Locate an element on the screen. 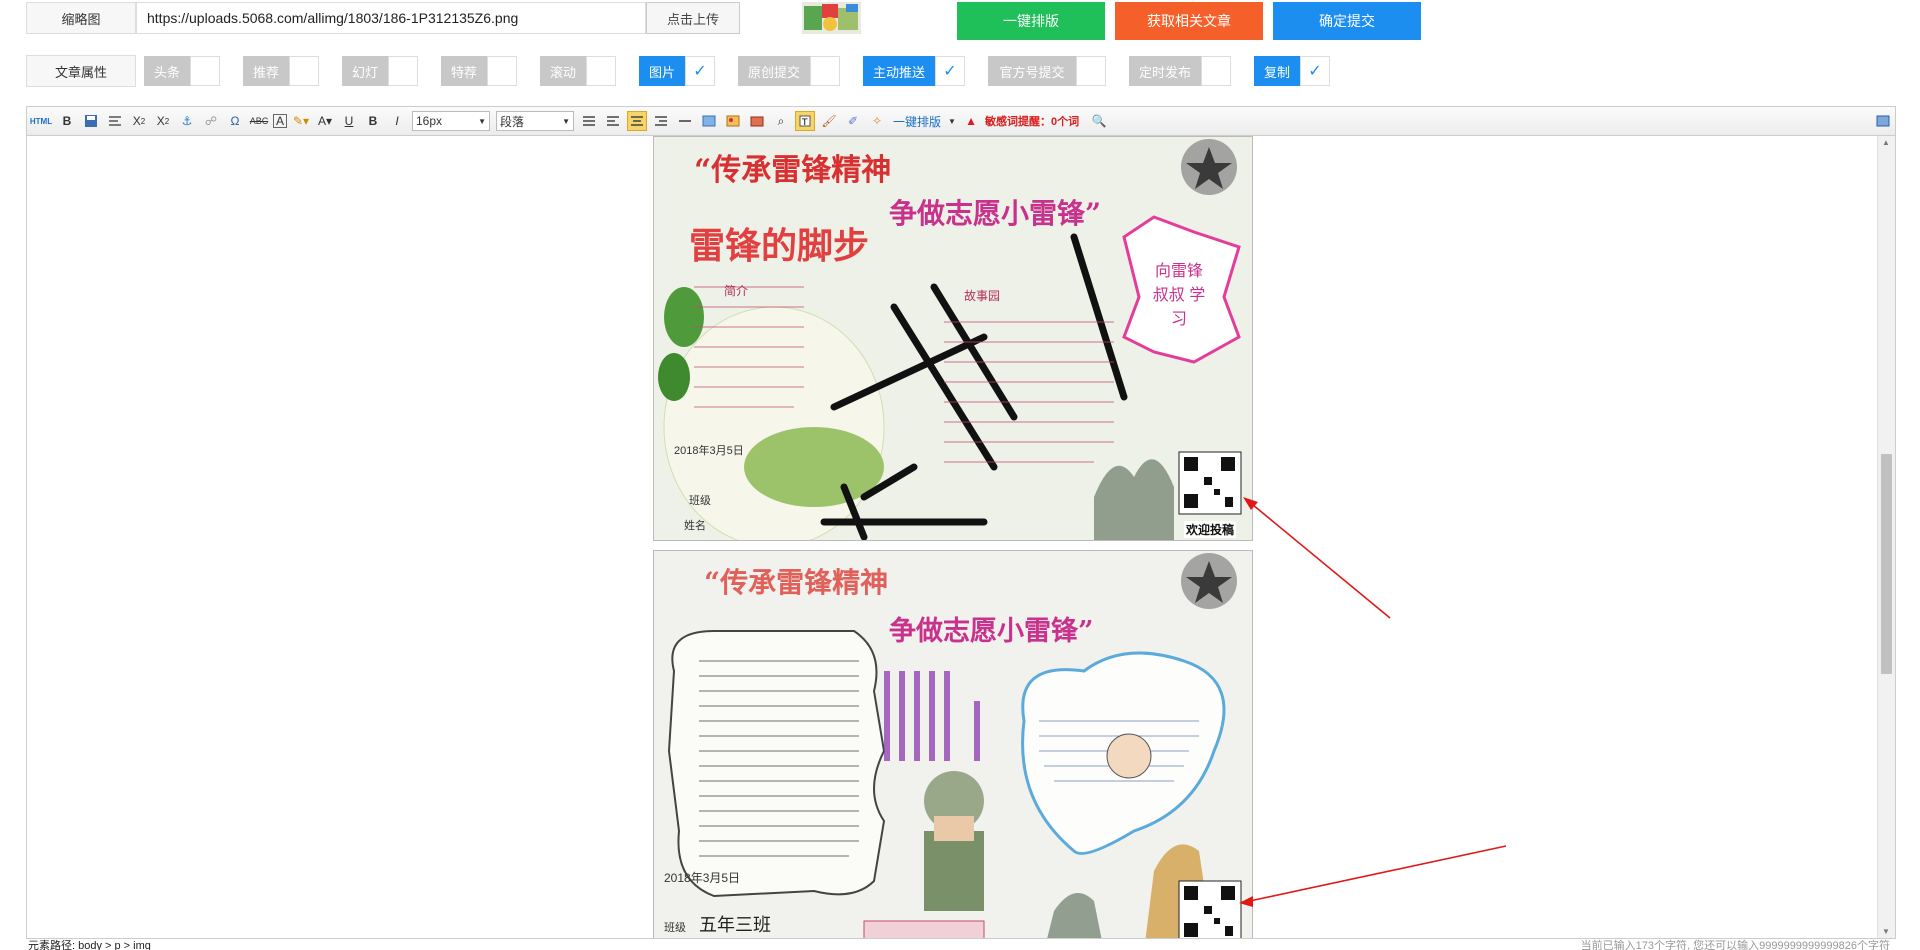 The width and height of the screenshot is (1920, 950). confirm-submit-button: 确定提交 is located at coordinates (1347, 21).